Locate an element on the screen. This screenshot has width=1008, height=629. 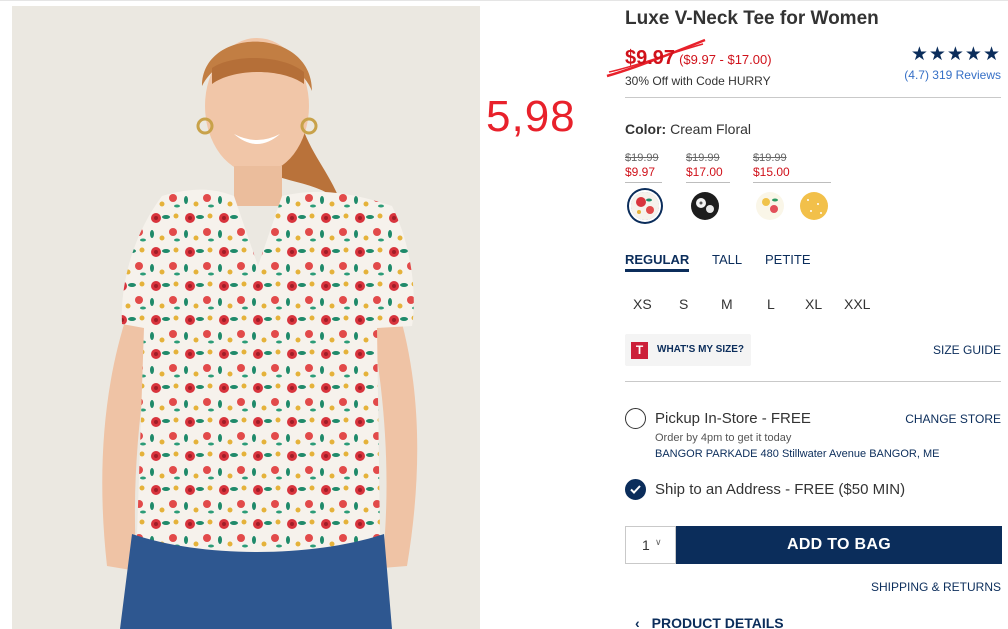
tab-regular: REGULAR is located at coordinates (657, 262).